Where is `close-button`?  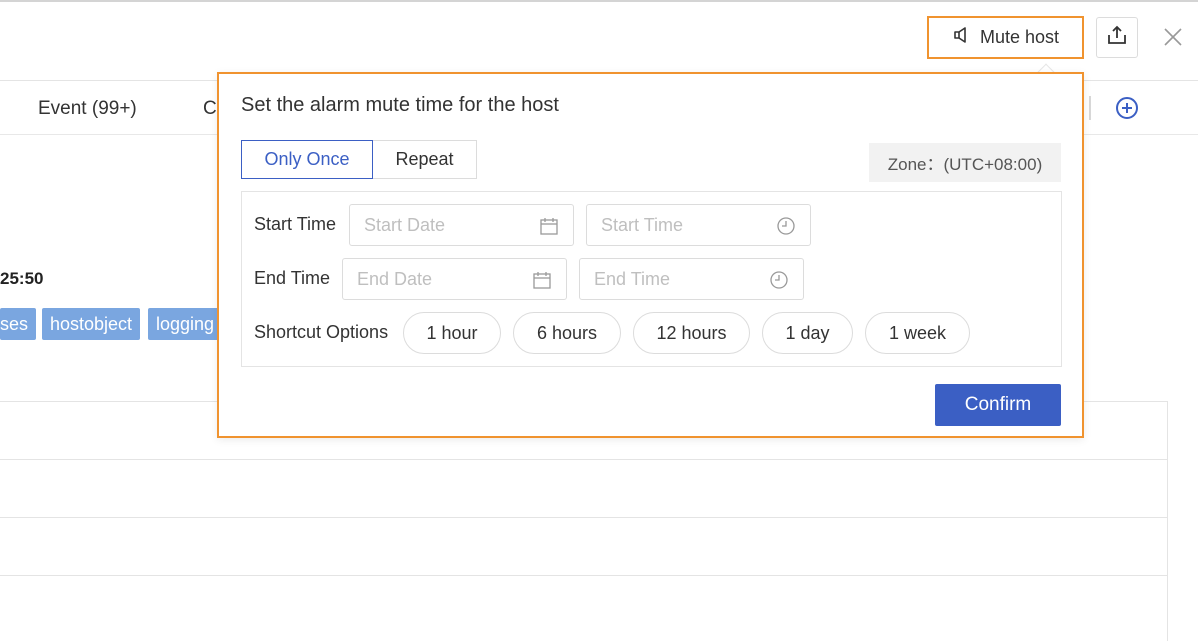 close-button is located at coordinates (1173, 39).